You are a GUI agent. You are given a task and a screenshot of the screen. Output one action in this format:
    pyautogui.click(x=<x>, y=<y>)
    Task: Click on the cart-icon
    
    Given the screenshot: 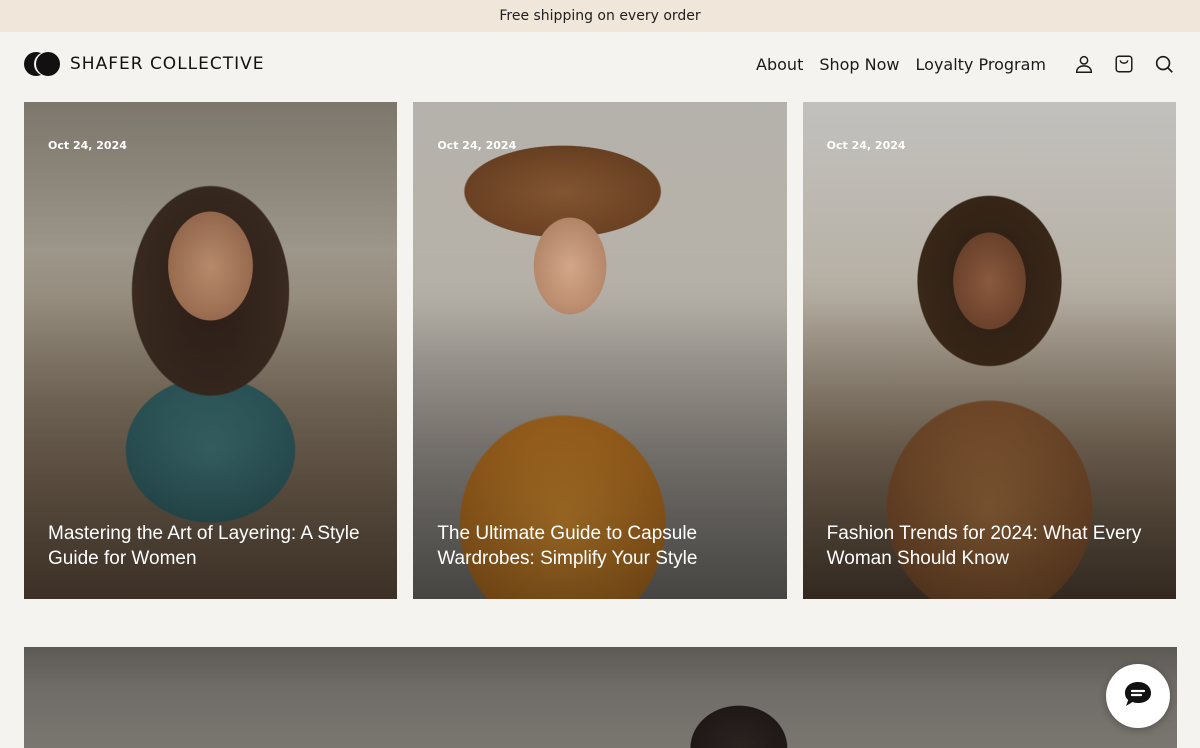 What is the action you would take?
    pyautogui.click(x=1124, y=64)
    